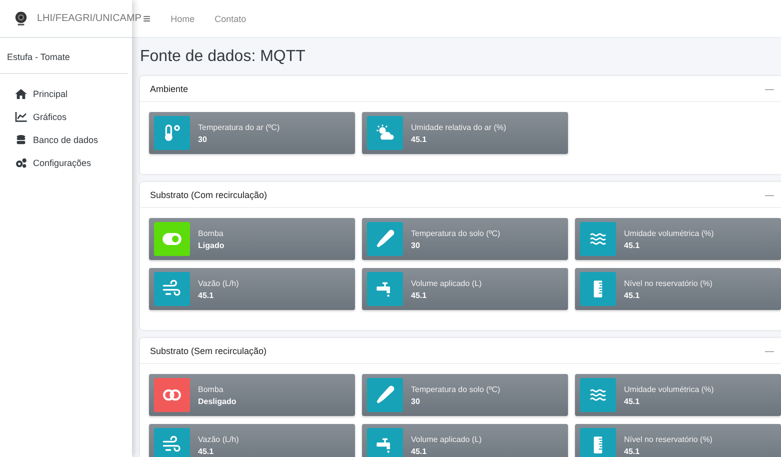 This screenshot has height=457, width=781. What do you see at coordinates (66, 162) in the screenshot?
I see `sidebar-item: Configurações` at bounding box center [66, 162].